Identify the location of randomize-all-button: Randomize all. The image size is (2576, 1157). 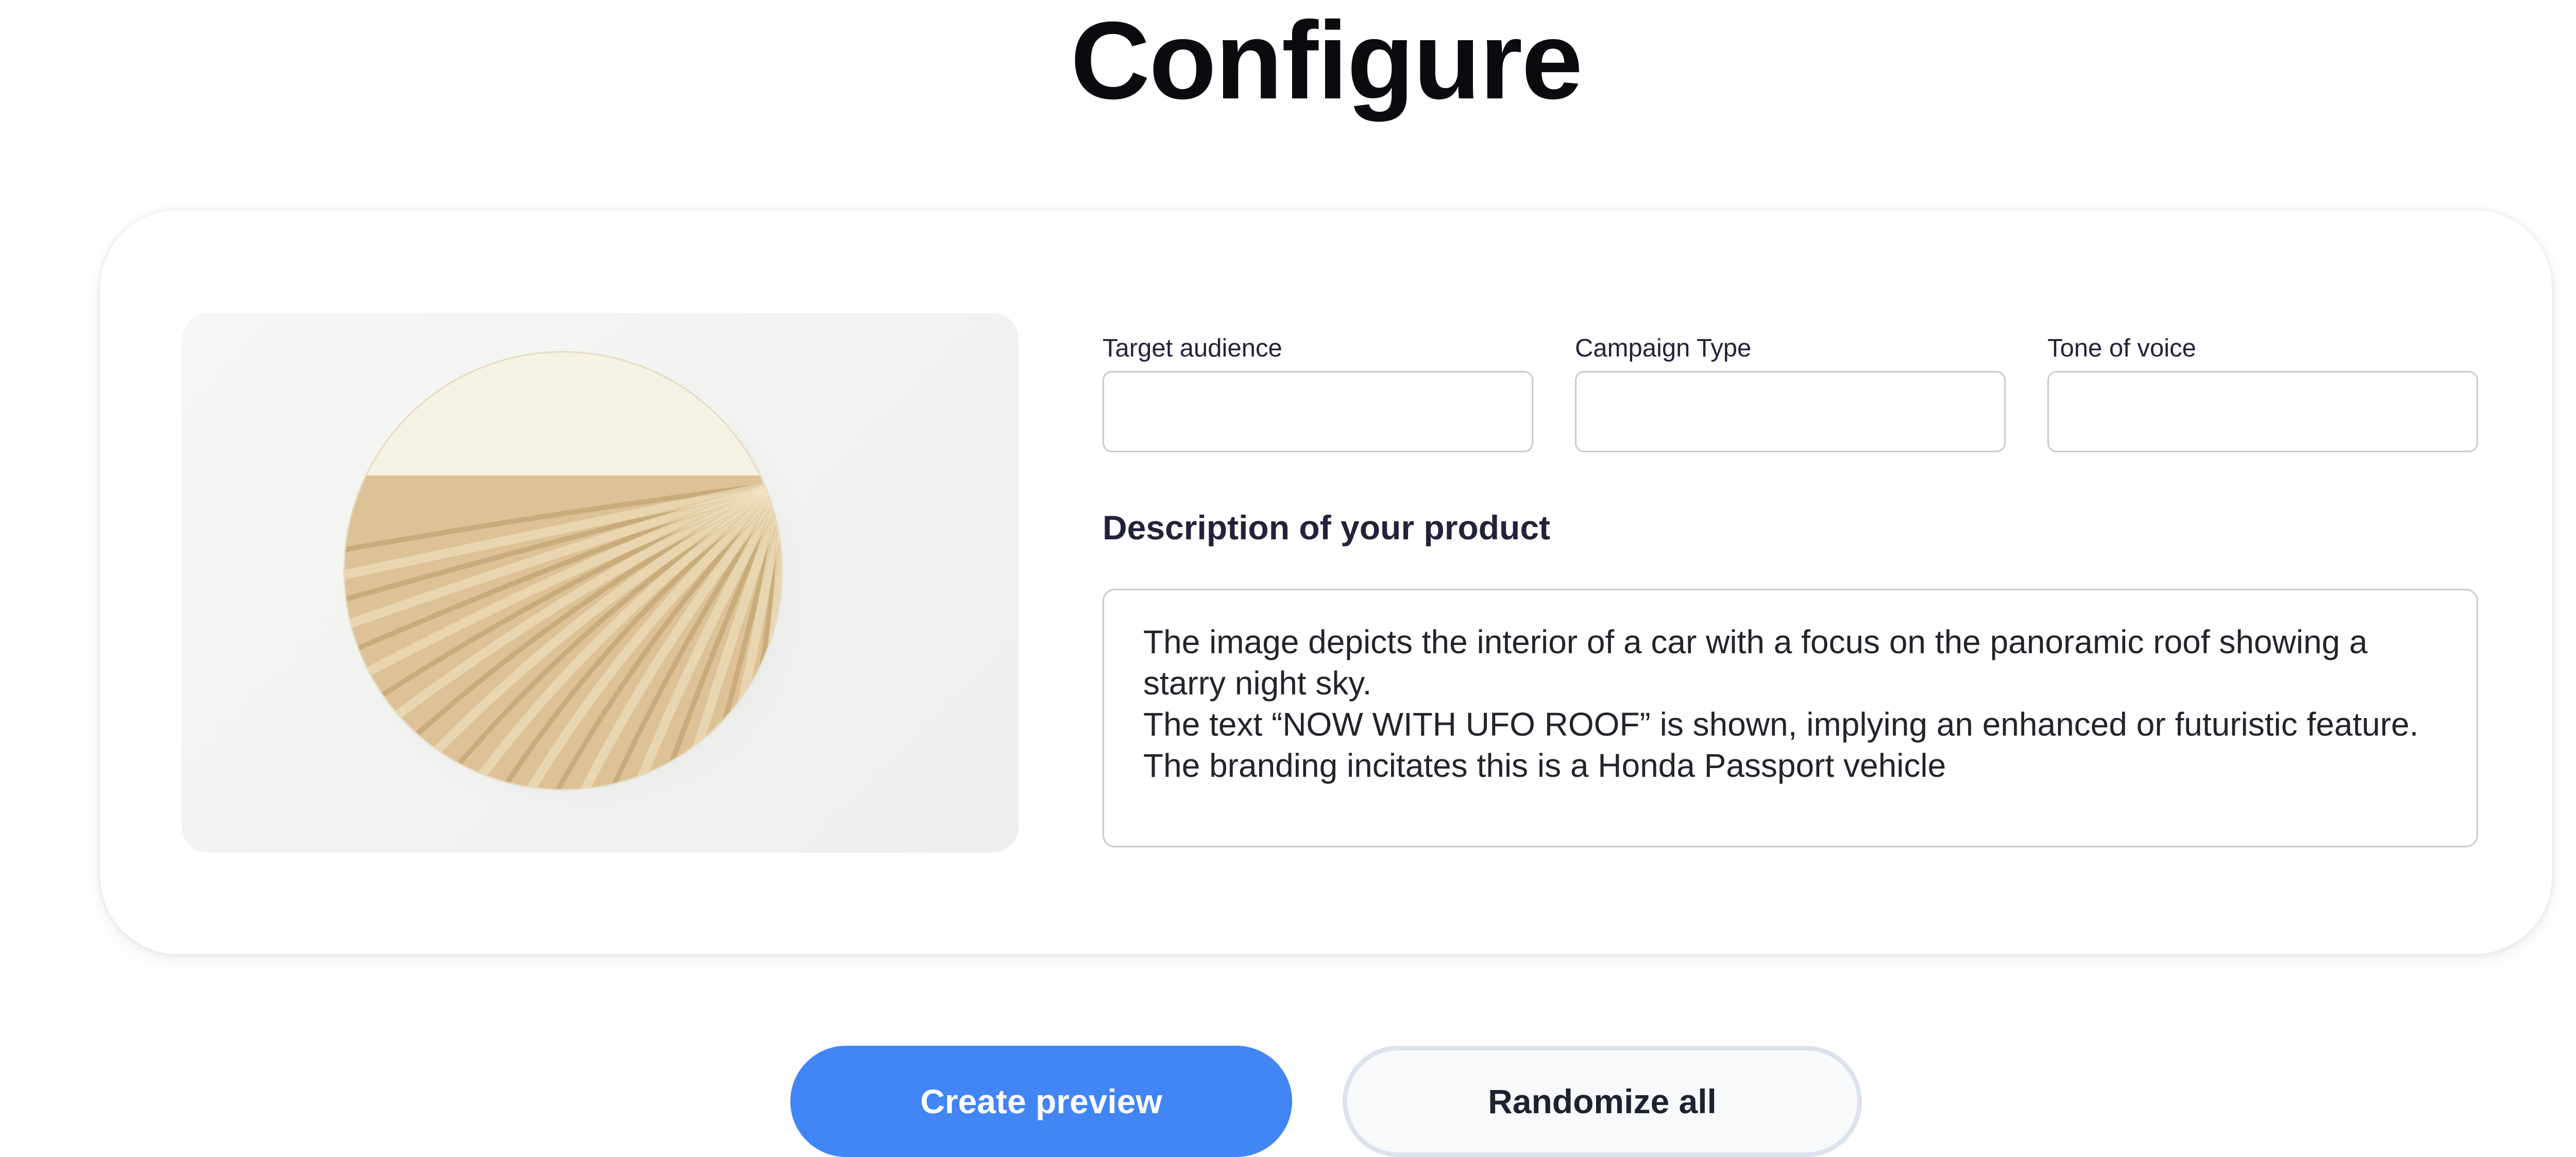
(1602, 1101).